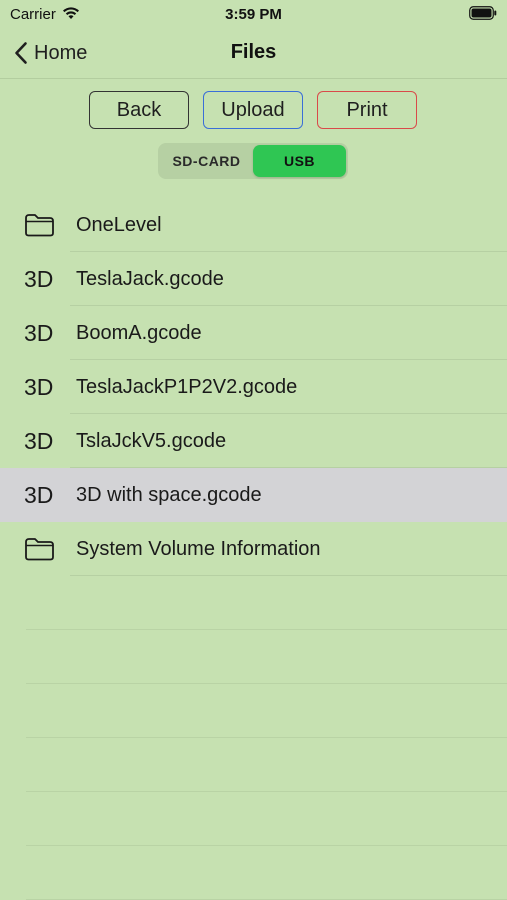 Image resolution: width=507 pixels, height=900 pixels. What do you see at coordinates (169, 495) in the screenshot?
I see `file-name: 3D with space.gcode` at bounding box center [169, 495].